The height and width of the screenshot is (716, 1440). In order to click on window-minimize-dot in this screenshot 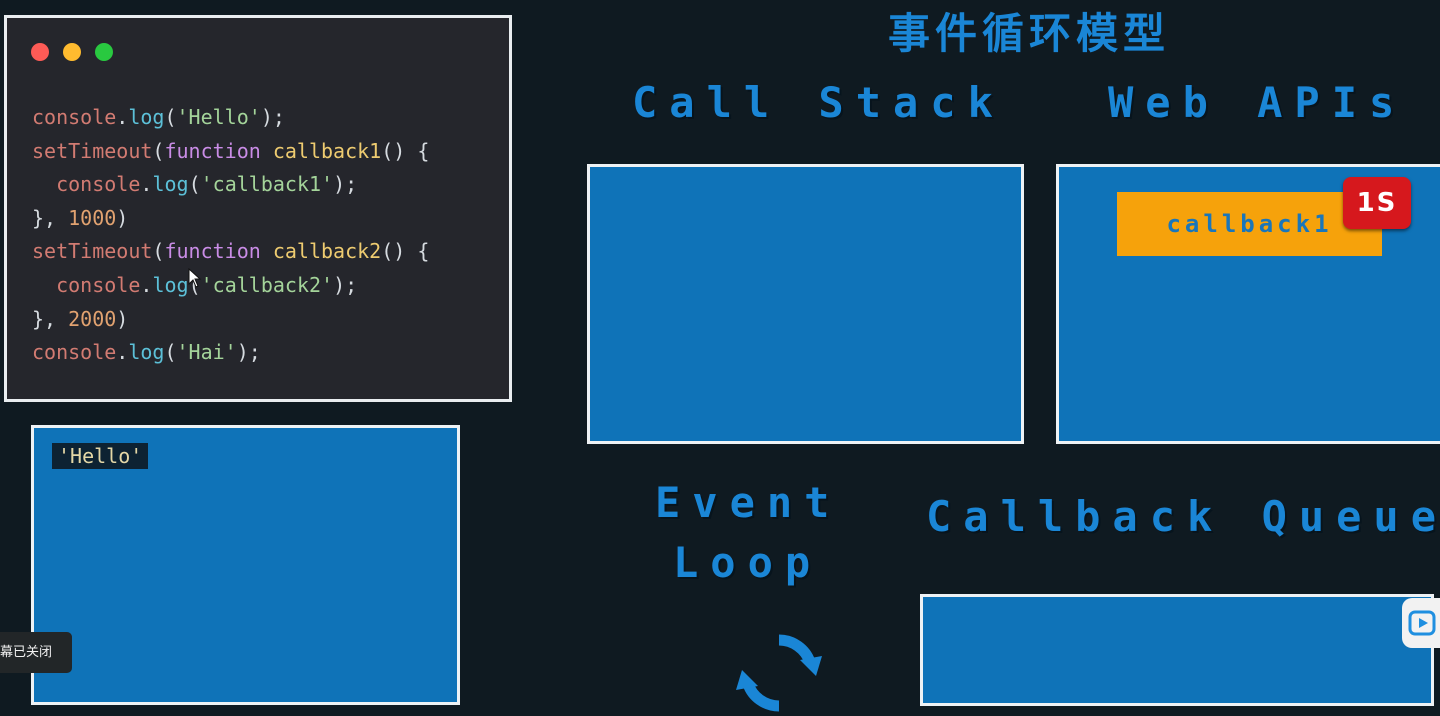, I will do `click(72, 52)`.